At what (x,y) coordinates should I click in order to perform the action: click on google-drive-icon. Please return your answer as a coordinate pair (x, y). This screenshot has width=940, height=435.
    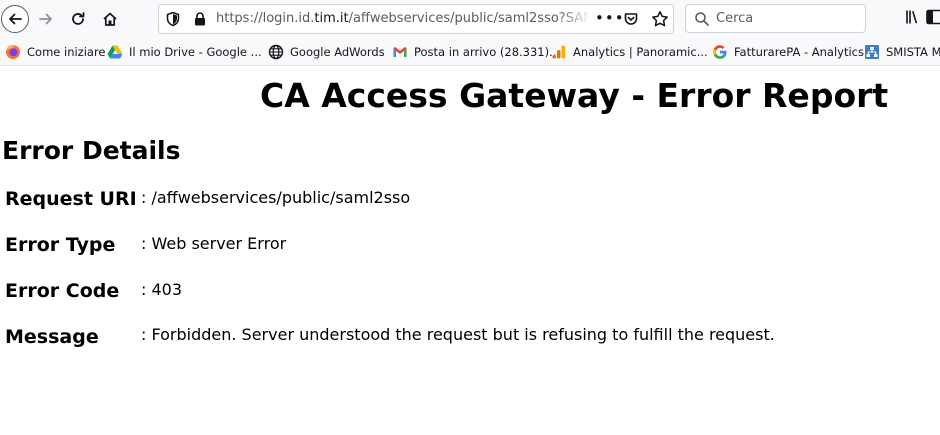
    Looking at the image, I should click on (115, 52).